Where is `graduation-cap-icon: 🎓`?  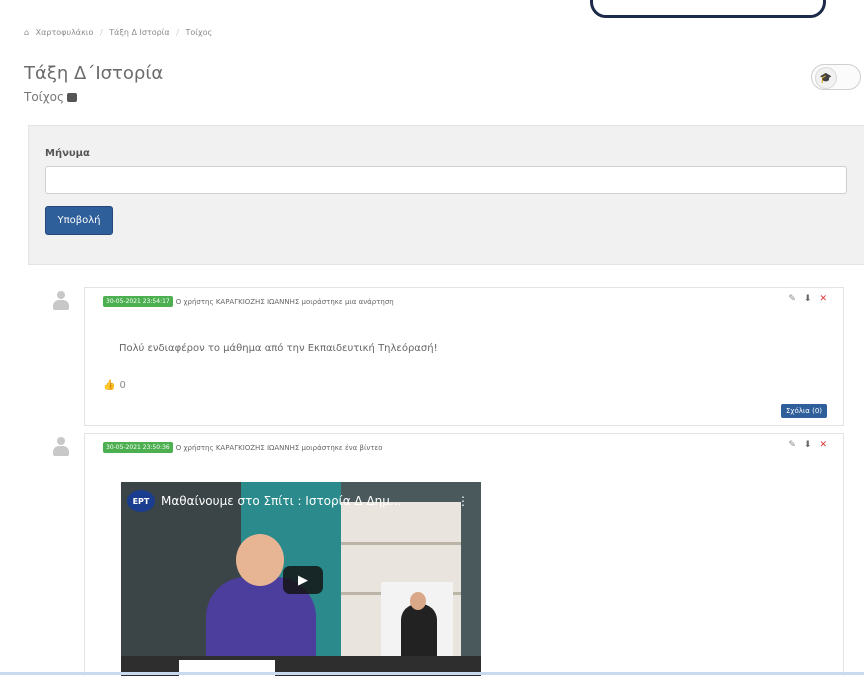
graduation-cap-icon: 🎓 is located at coordinates (826, 78).